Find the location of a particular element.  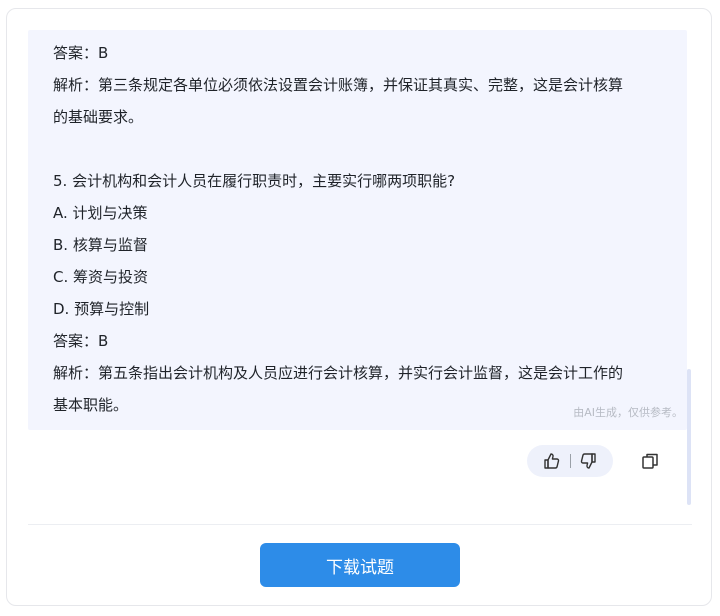

thumbs-down-icon is located at coordinates (588, 461).